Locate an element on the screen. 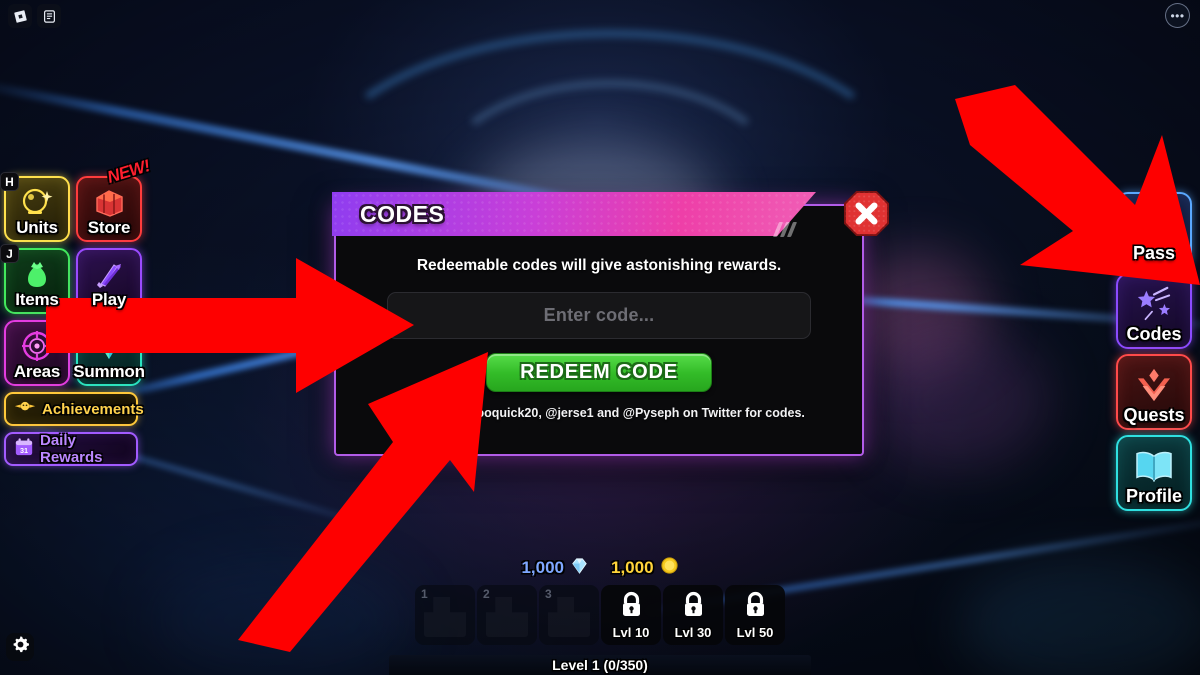 This screenshot has height=675, width=1200. currency-gems: 1,000 is located at coordinates (555, 568).